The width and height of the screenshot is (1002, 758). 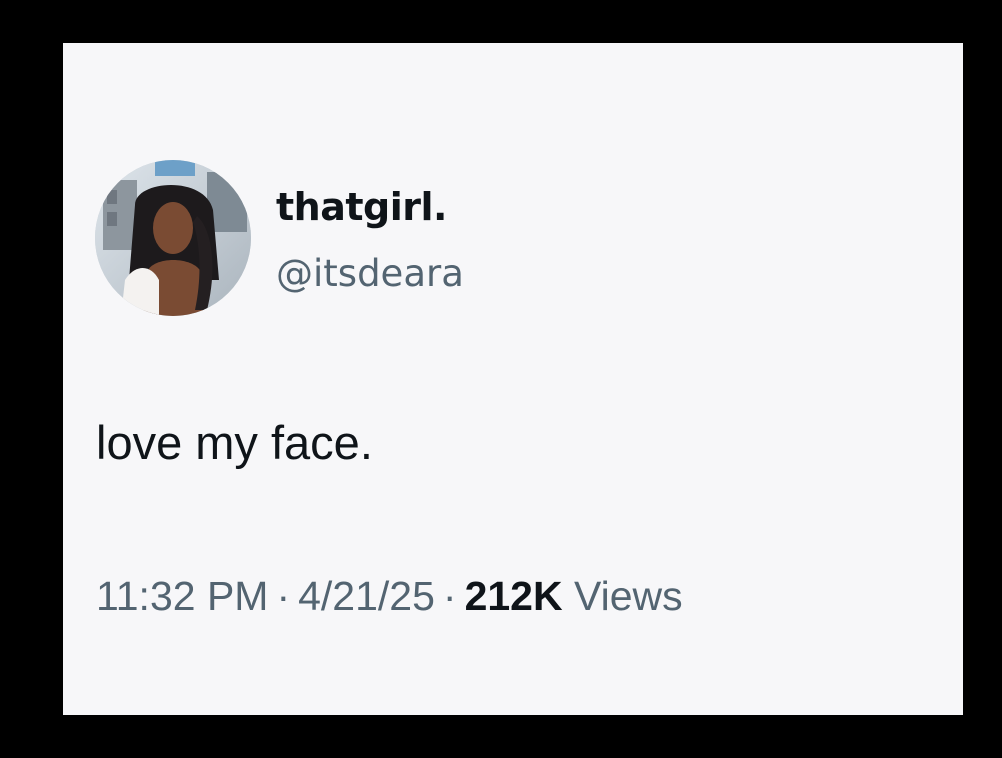 What do you see at coordinates (361, 207) in the screenshot?
I see `display-name: thatgirl.` at bounding box center [361, 207].